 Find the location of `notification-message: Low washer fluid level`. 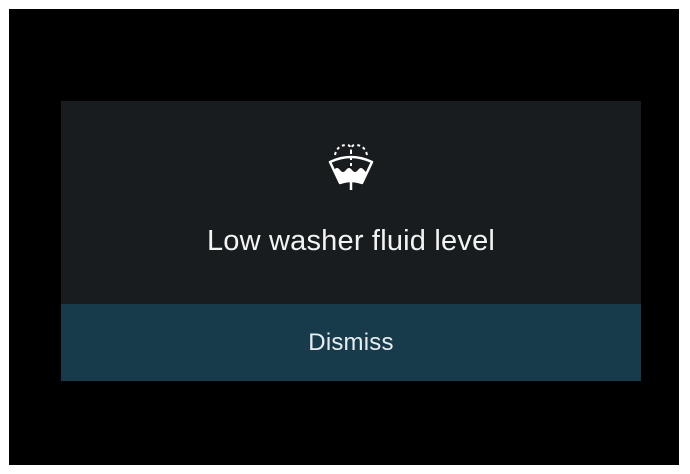

notification-message: Low washer fluid level is located at coordinates (351, 241).